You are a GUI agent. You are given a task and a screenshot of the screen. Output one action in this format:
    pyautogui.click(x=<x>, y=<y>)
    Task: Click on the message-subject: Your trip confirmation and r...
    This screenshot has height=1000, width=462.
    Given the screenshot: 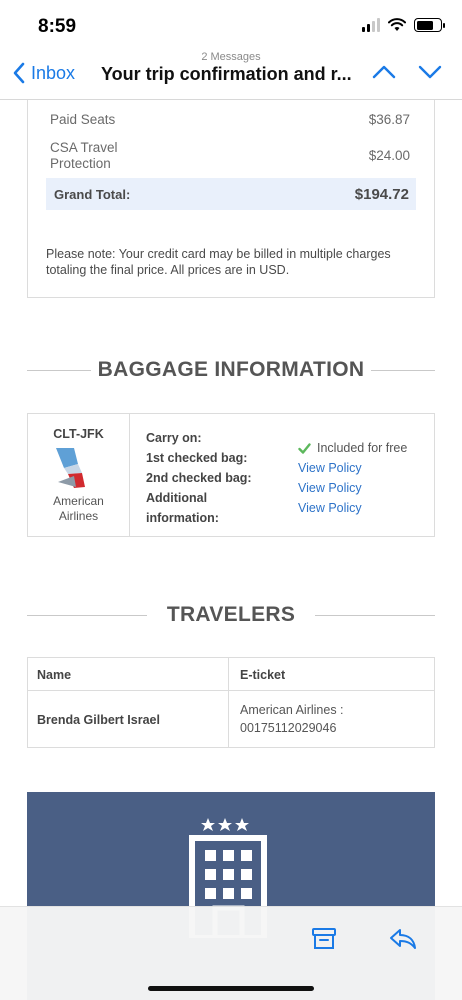 What is the action you would take?
    pyautogui.click(x=226, y=74)
    